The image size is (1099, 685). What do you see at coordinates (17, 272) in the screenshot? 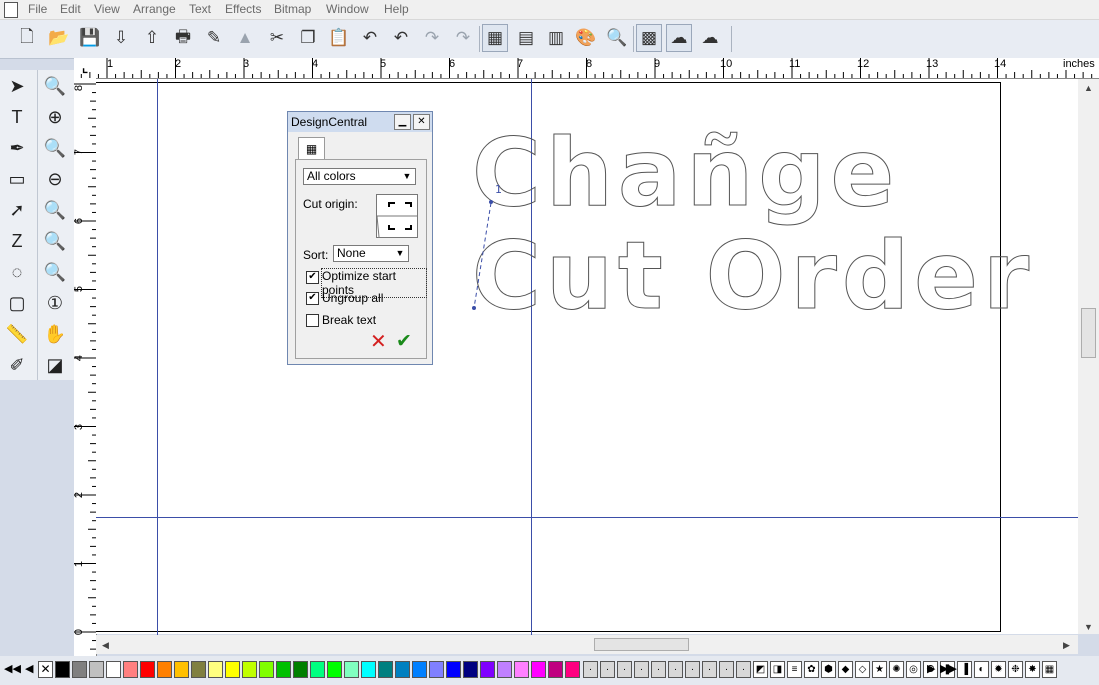
I see `contour-tool-icon: ◌` at bounding box center [17, 272].